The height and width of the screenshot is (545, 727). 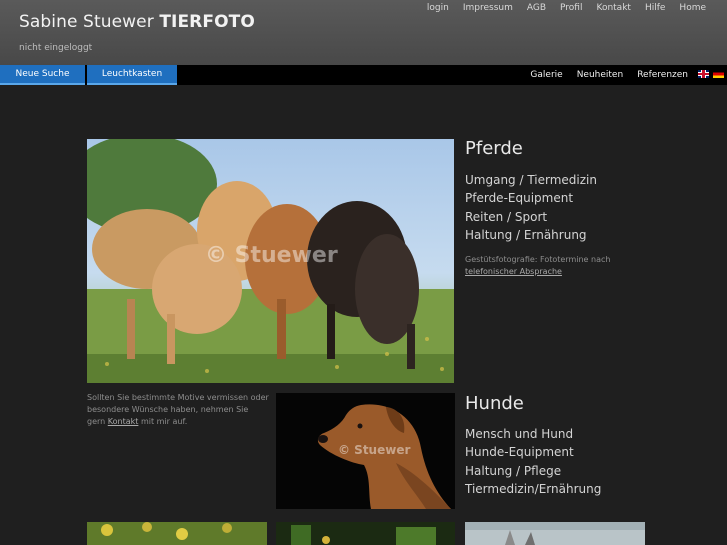 What do you see at coordinates (692, 8) in the screenshot?
I see `nav-home: Home` at bounding box center [692, 8].